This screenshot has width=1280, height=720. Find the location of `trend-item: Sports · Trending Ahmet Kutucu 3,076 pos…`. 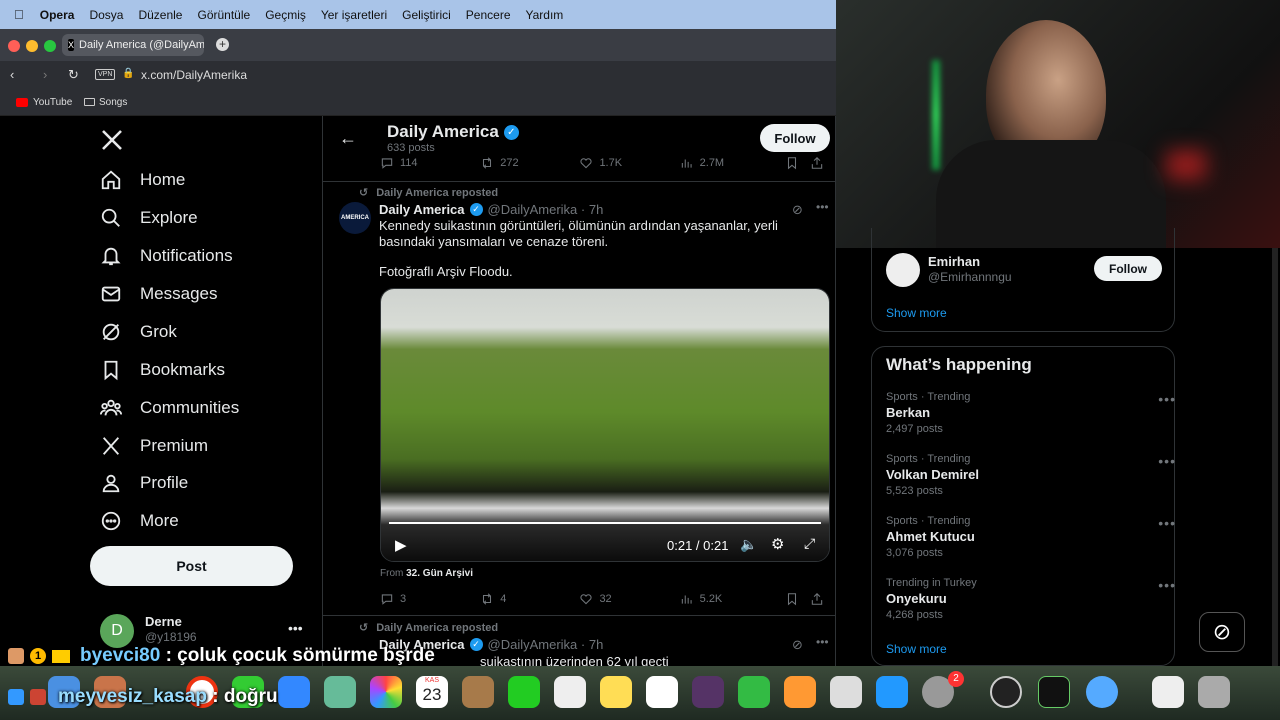

trend-item: Sports · Trending Ahmet Kutucu 3,076 pos… is located at coordinates (1031, 537).